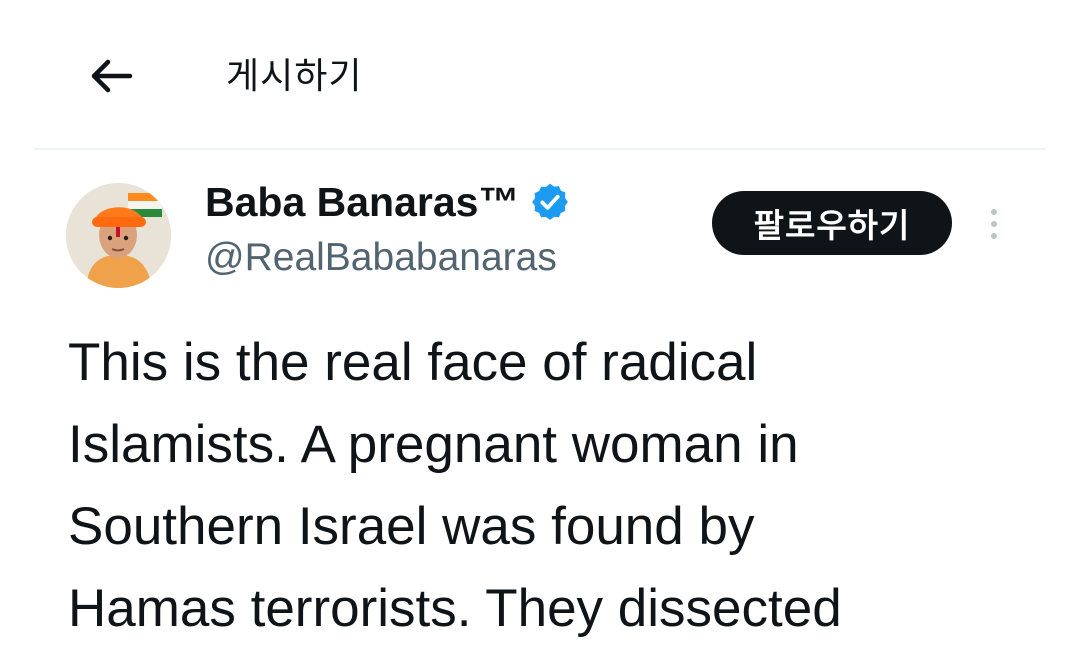 The image size is (1079, 650). I want to click on back-button, so click(110, 76).